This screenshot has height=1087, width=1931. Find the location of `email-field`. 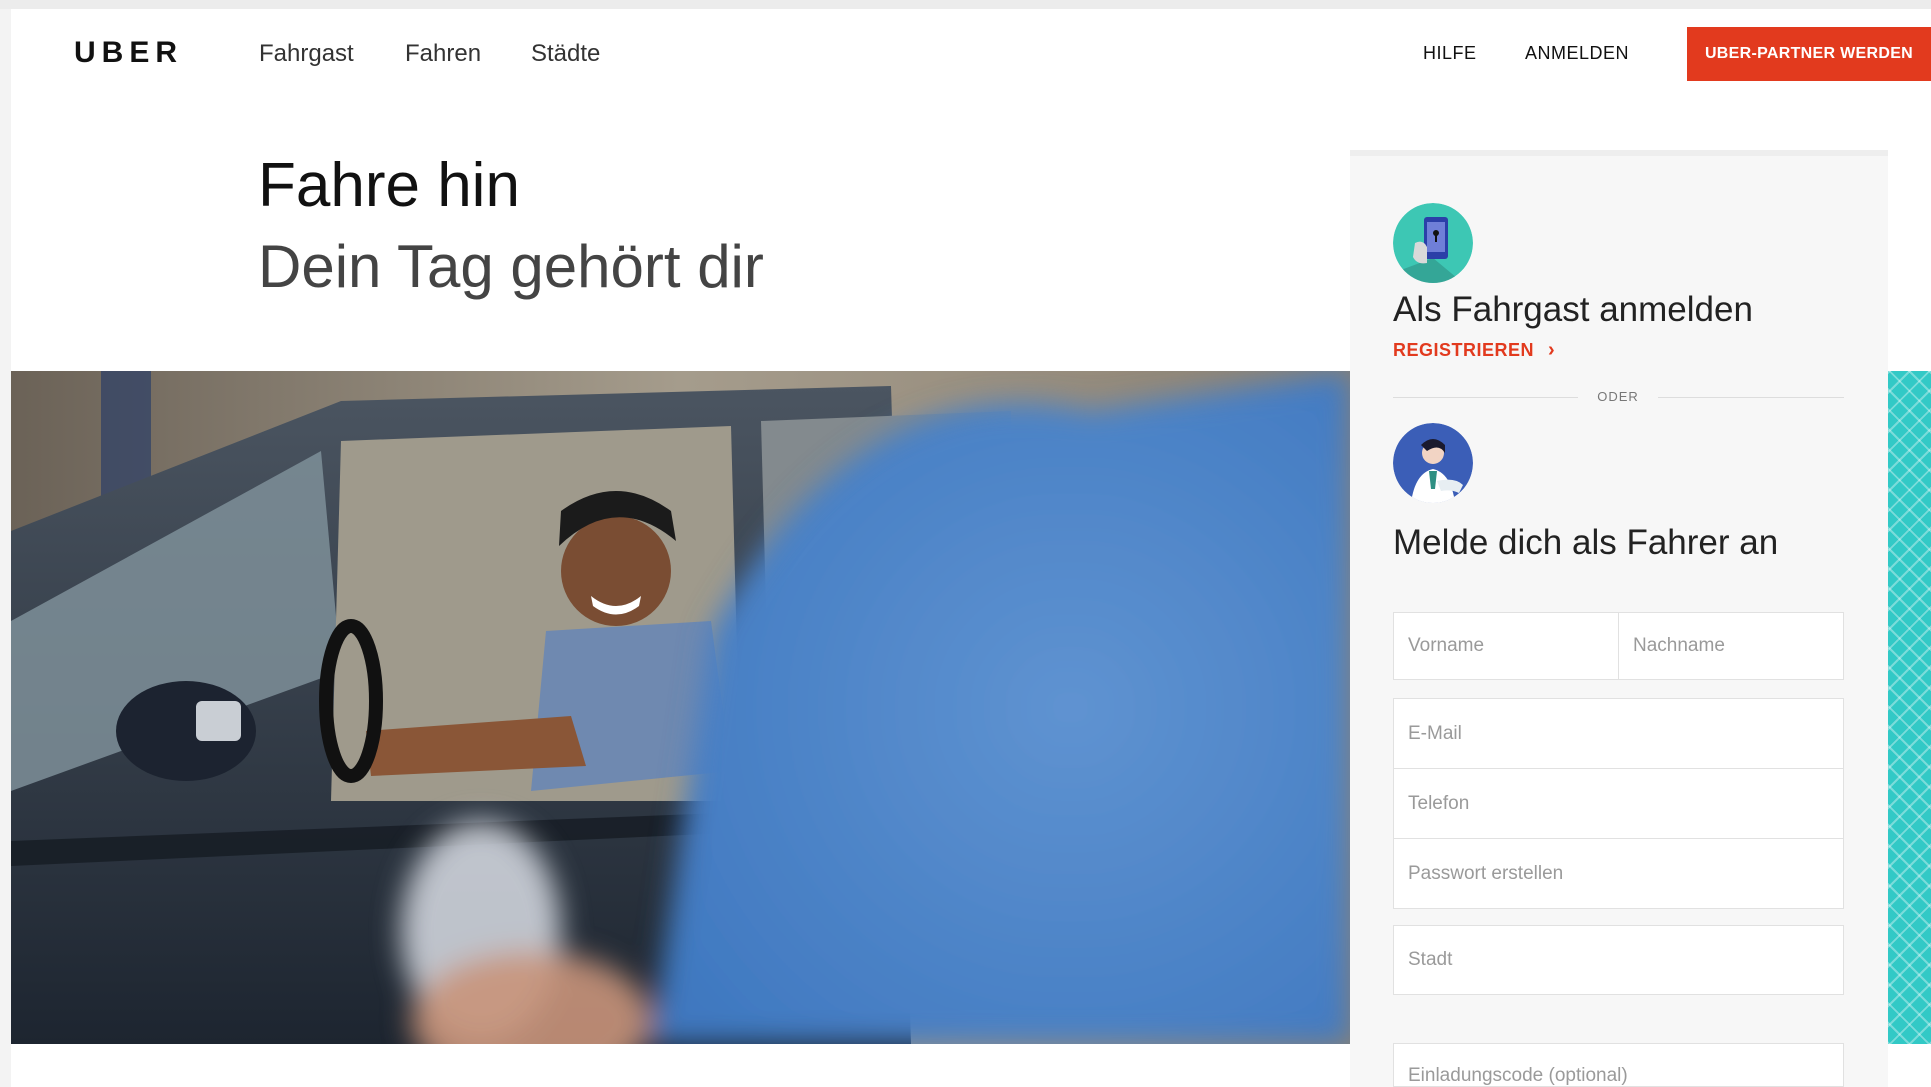

email-field is located at coordinates (1618, 733).